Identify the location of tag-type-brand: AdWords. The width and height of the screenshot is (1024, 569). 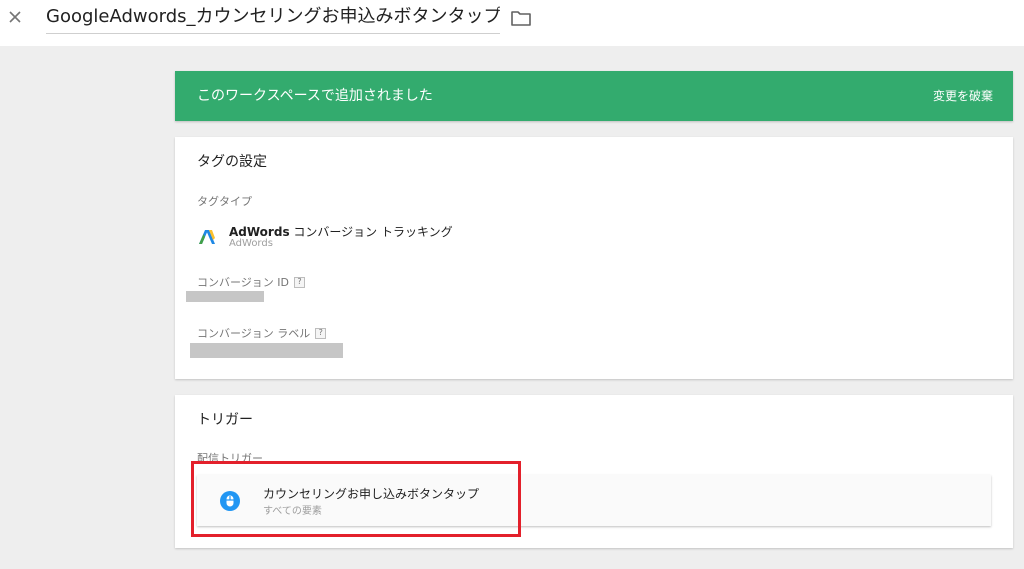
(259, 232).